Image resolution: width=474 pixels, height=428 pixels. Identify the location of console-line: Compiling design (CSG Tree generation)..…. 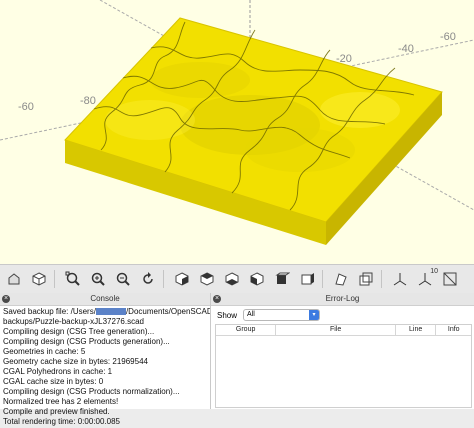
(79, 331).